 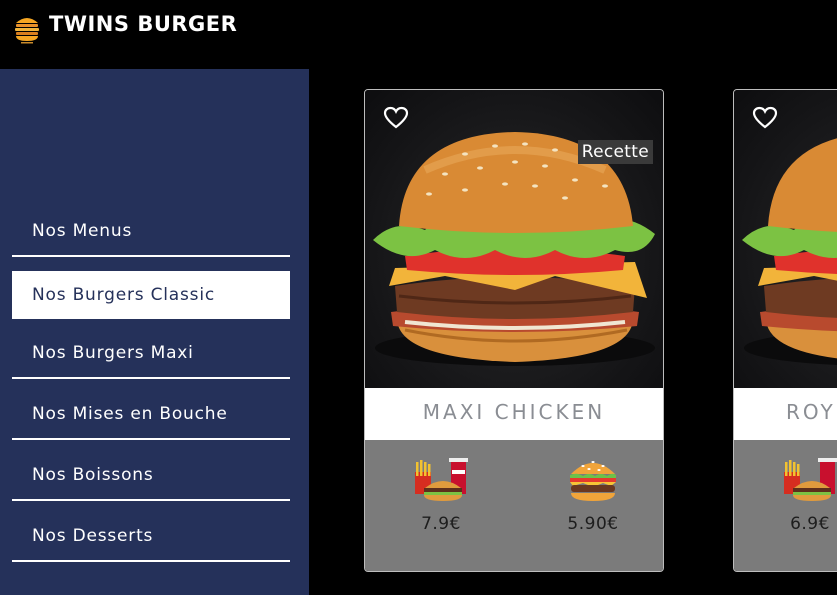 What do you see at coordinates (151, 416) in the screenshot?
I see `sidebar-item-nos-mises-en-bouche: Nos Mises en Bouche` at bounding box center [151, 416].